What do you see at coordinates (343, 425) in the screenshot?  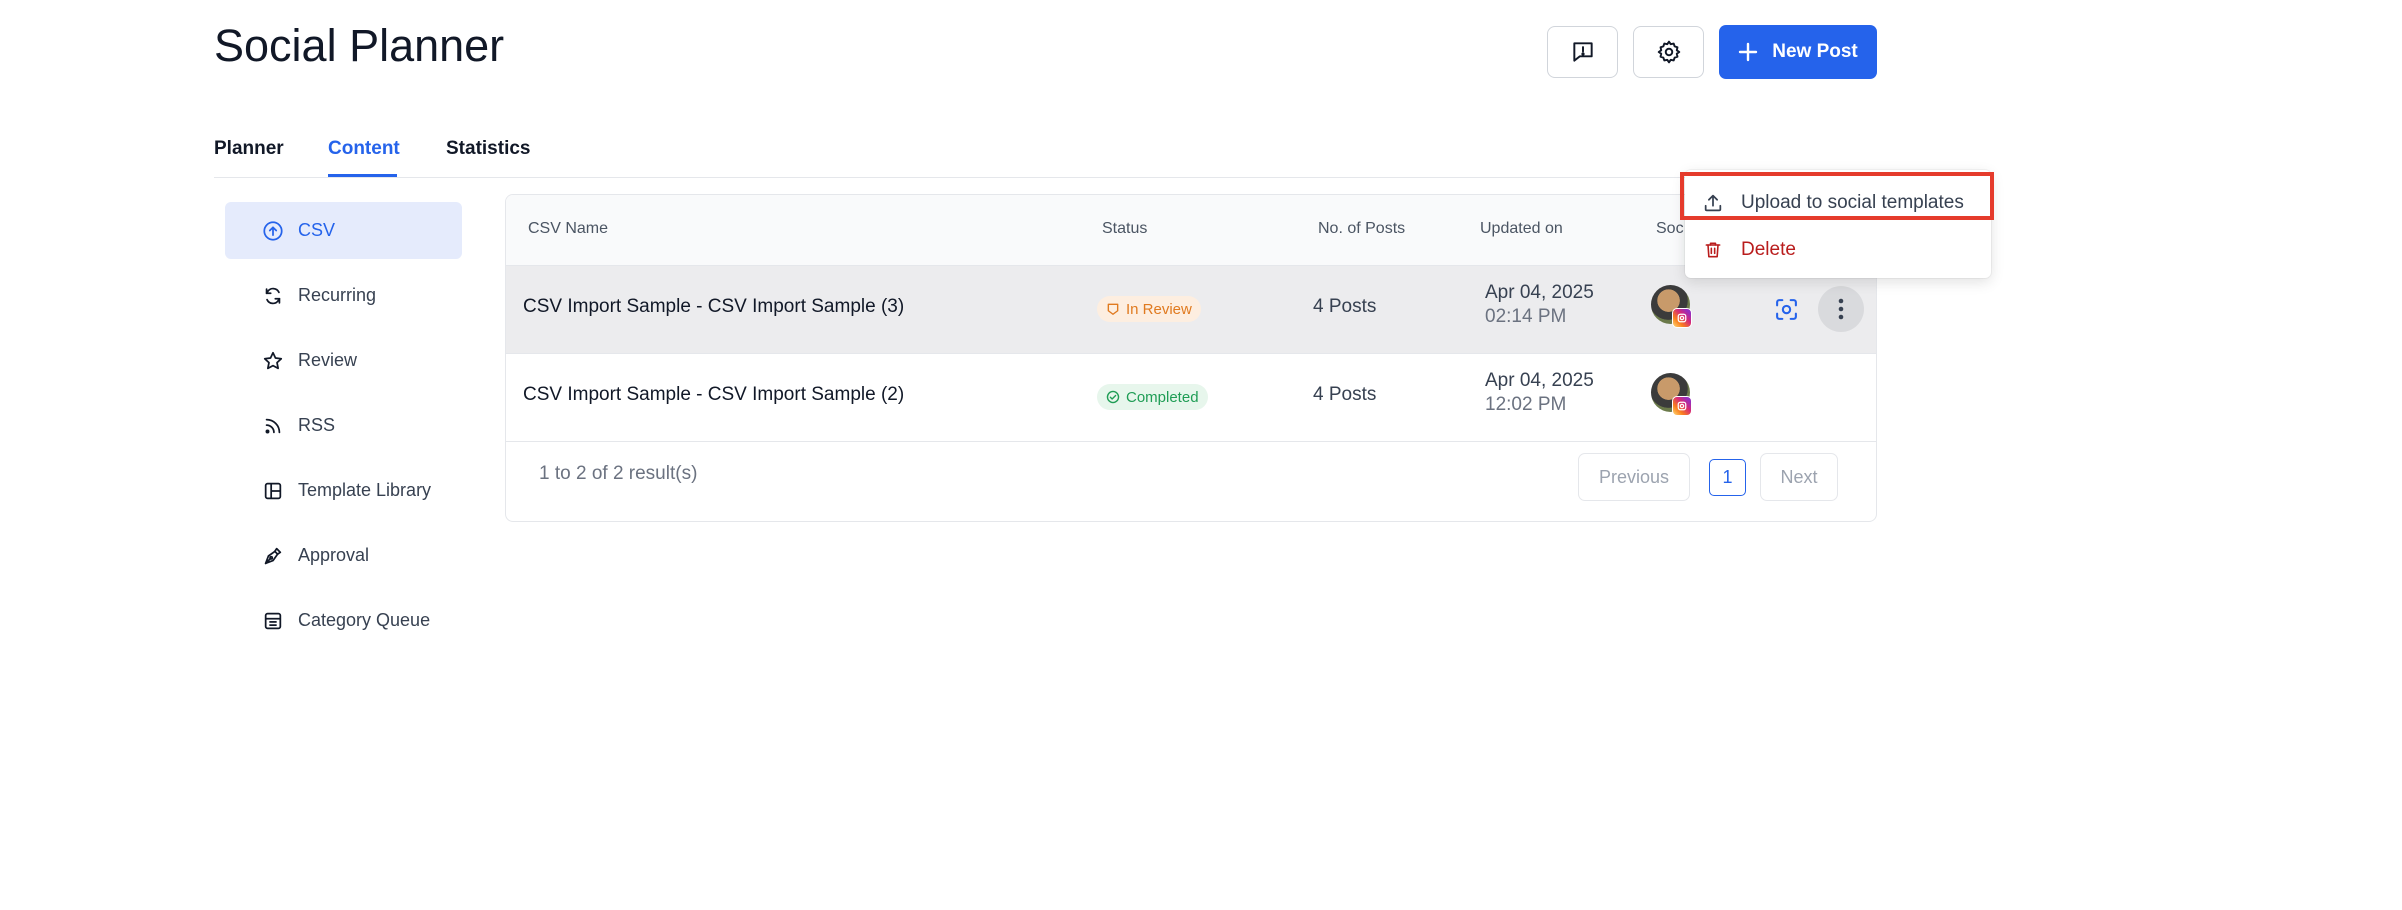 I see `sidebar-item-rss: RSS` at bounding box center [343, 425].